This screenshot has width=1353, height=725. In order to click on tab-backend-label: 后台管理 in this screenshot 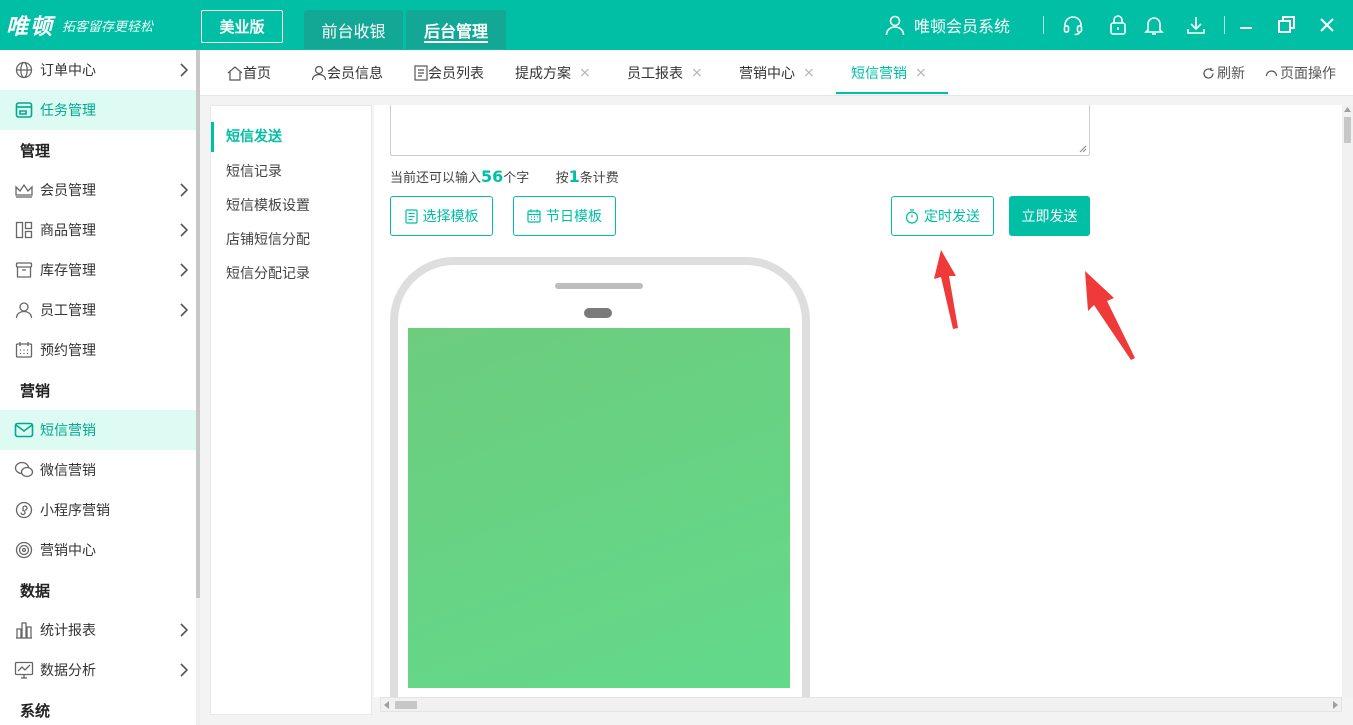, I will do `click(455, 31)`.